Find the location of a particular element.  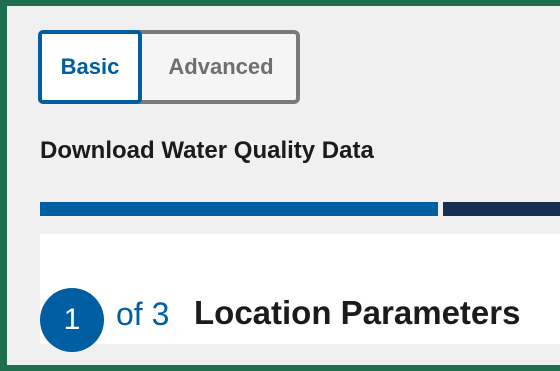

page-title: Download Water Quality Data is located at coordinates (207, 150).